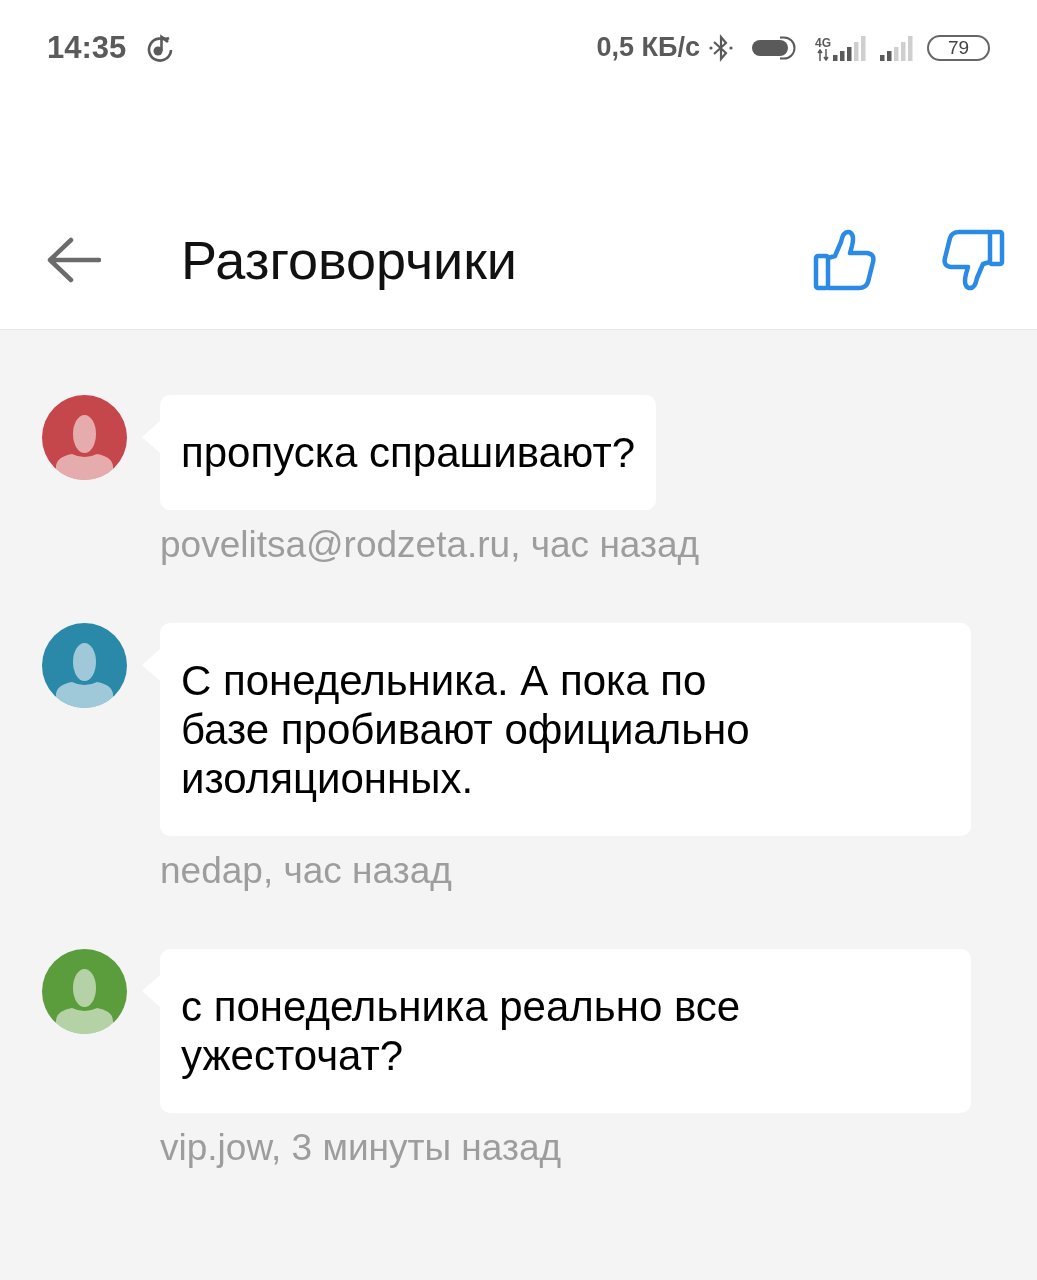  What do you see at coordinates (461, 1031) in the screenshot?
I see `message-text: с понедельника реально все ужесточат?` at bounding box center [461, 1031].